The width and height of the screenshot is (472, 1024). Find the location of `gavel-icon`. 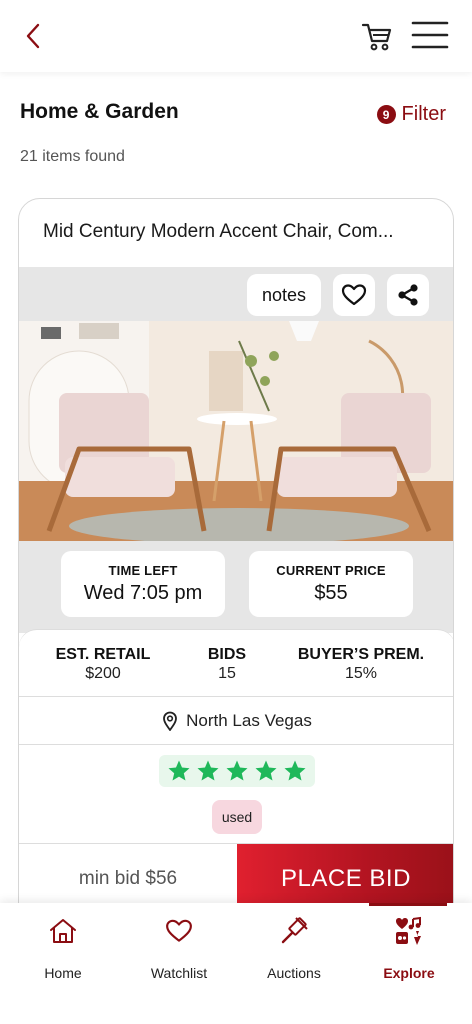

gavel-icon is located at coordinates (294, 930).